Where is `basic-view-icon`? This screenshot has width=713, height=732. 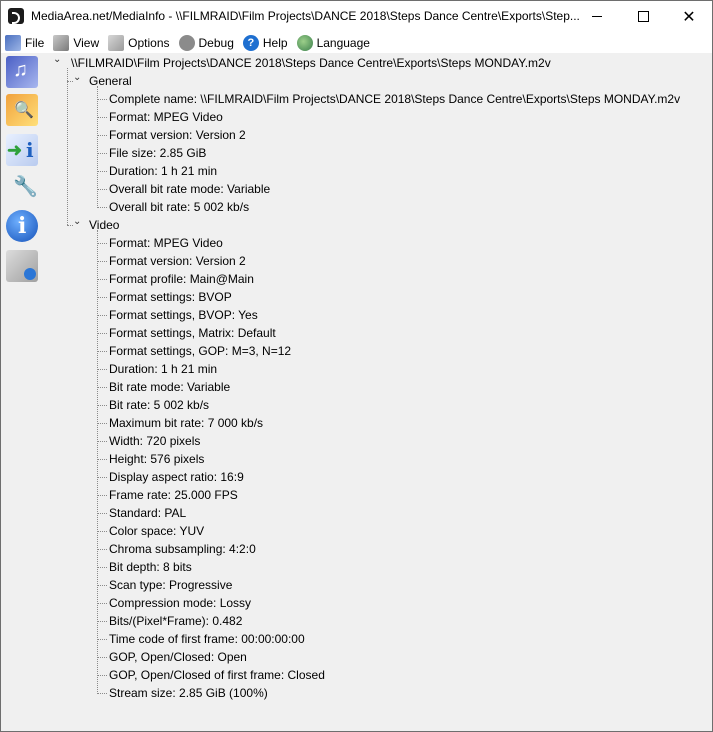
basic-view-icon is located at coordinates (22, 72).